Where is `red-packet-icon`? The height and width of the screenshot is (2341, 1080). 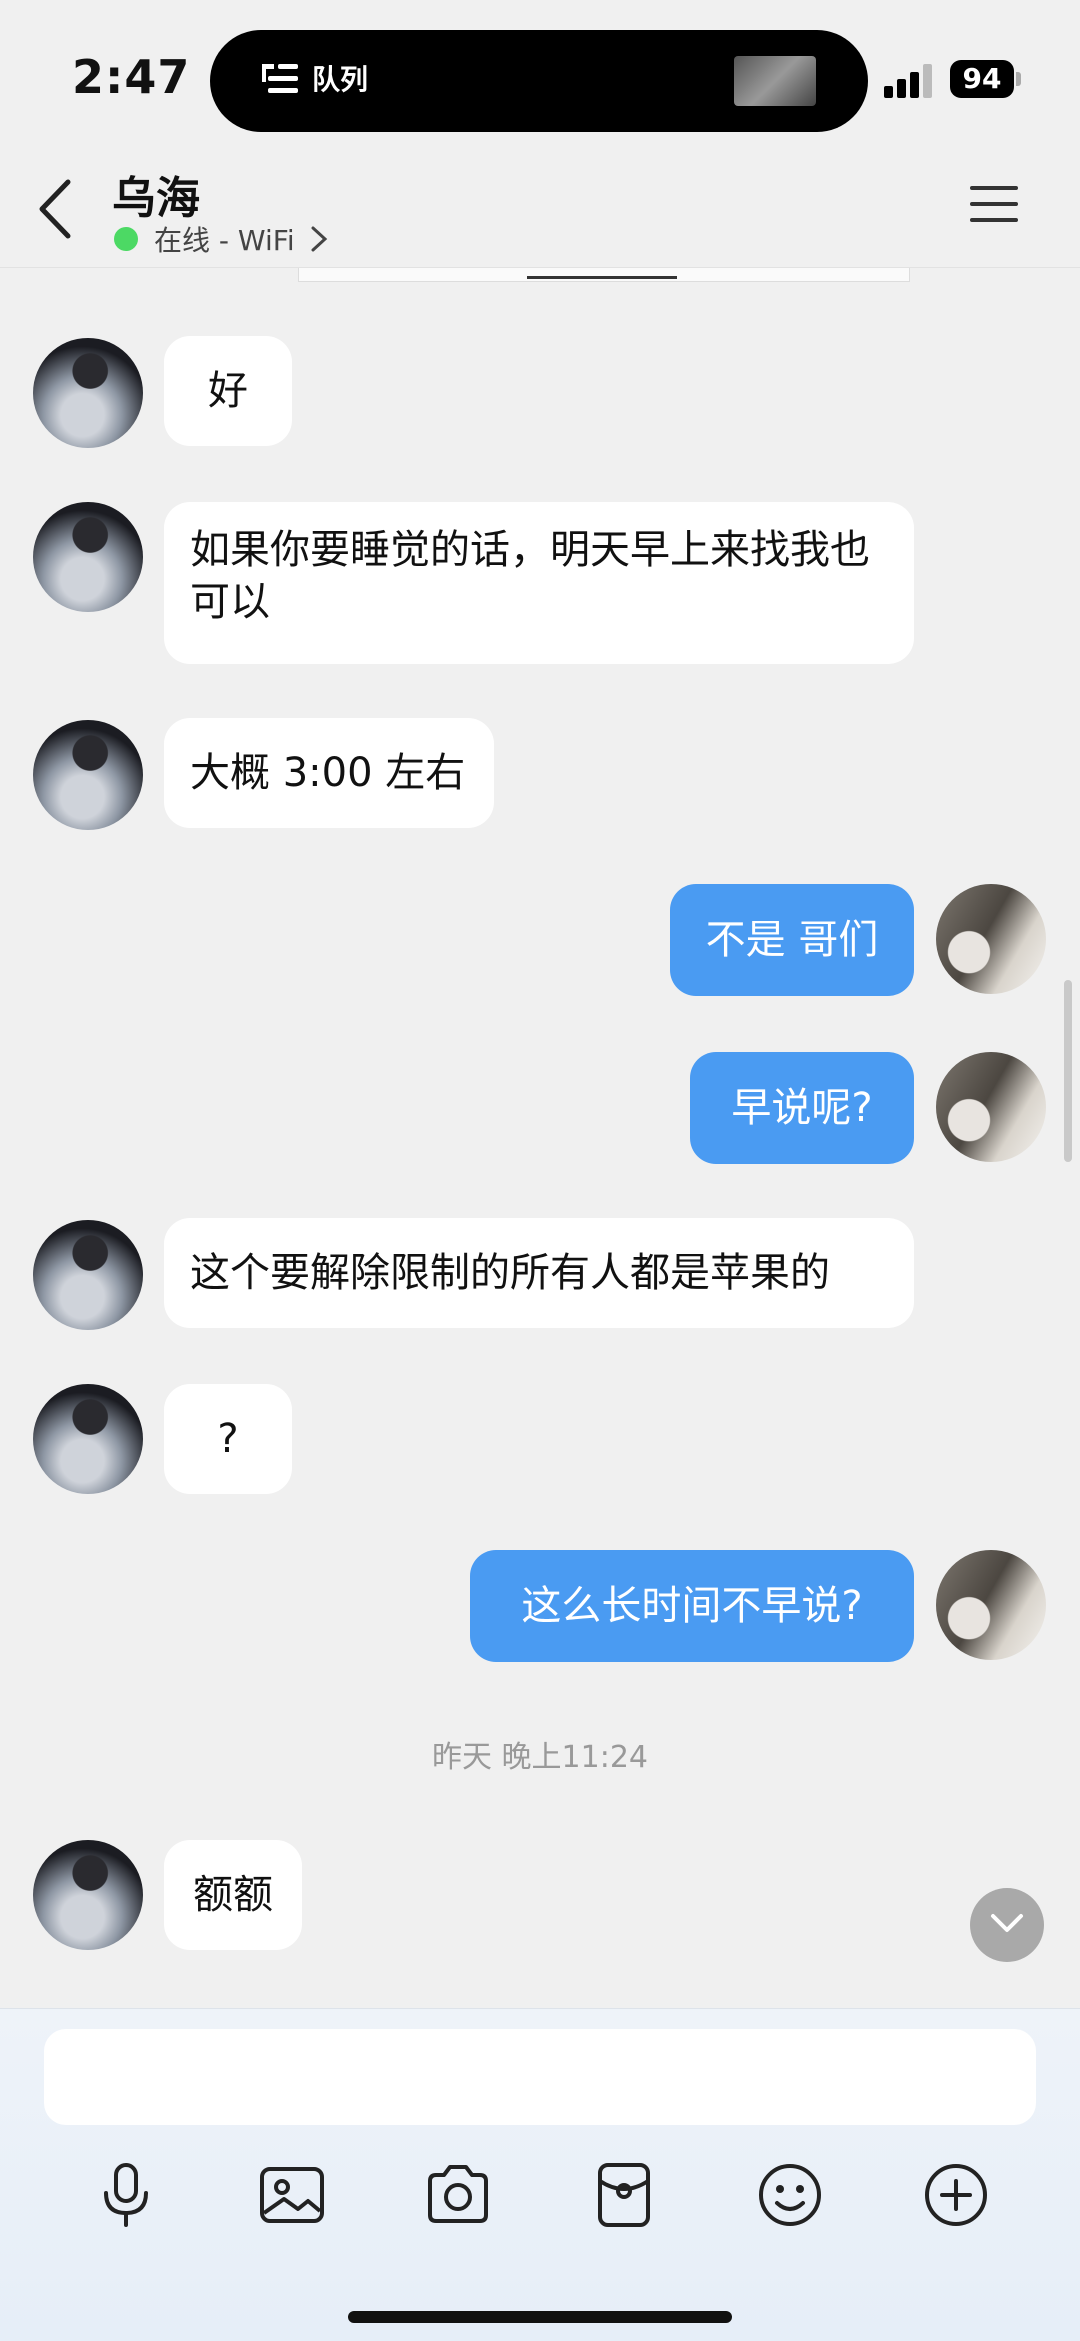
red-packet-icon is located at coordinates (624, 2195).